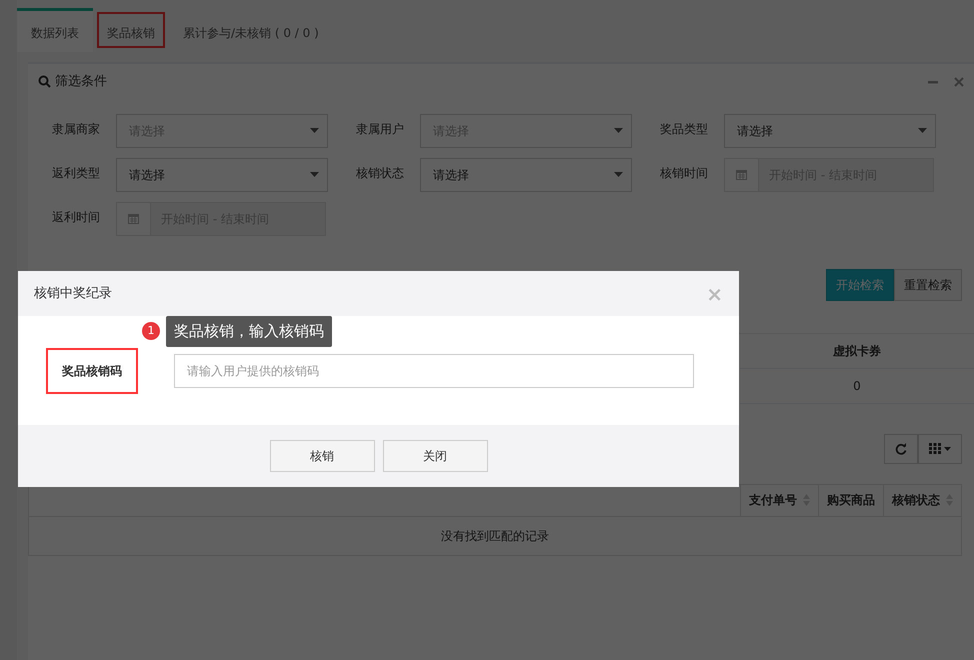 This screenshot has width=974, height=660. What do you see at coordinates (857, 386) in the screenshot?
I see `table-cell: 0` at bounding box center [857, 386].